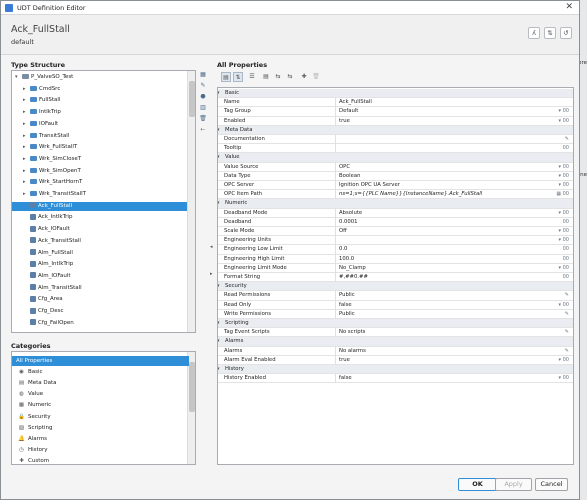 The image size is (587, 500). What do you see at coordinates (278, 77) in the screenshot?
I see `expand-icon: ⇆` at bounding box center [278, 77].